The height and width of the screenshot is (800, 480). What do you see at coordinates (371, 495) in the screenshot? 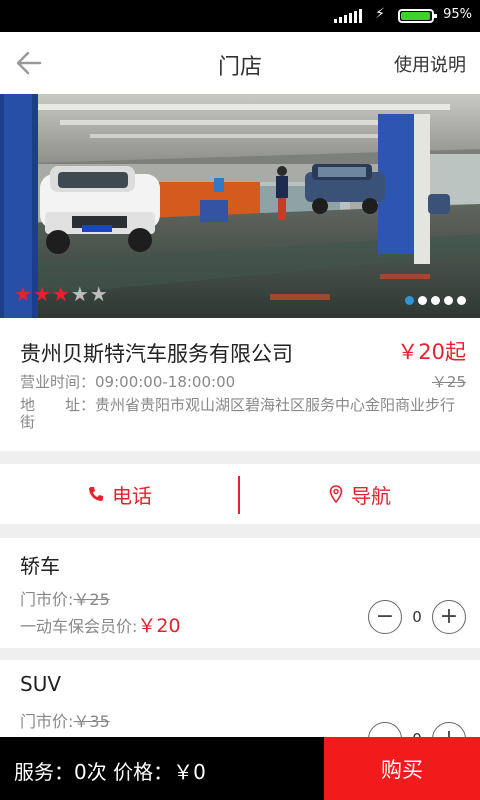
I see `navigate-label: 导航` at bounding box center [371, 495].